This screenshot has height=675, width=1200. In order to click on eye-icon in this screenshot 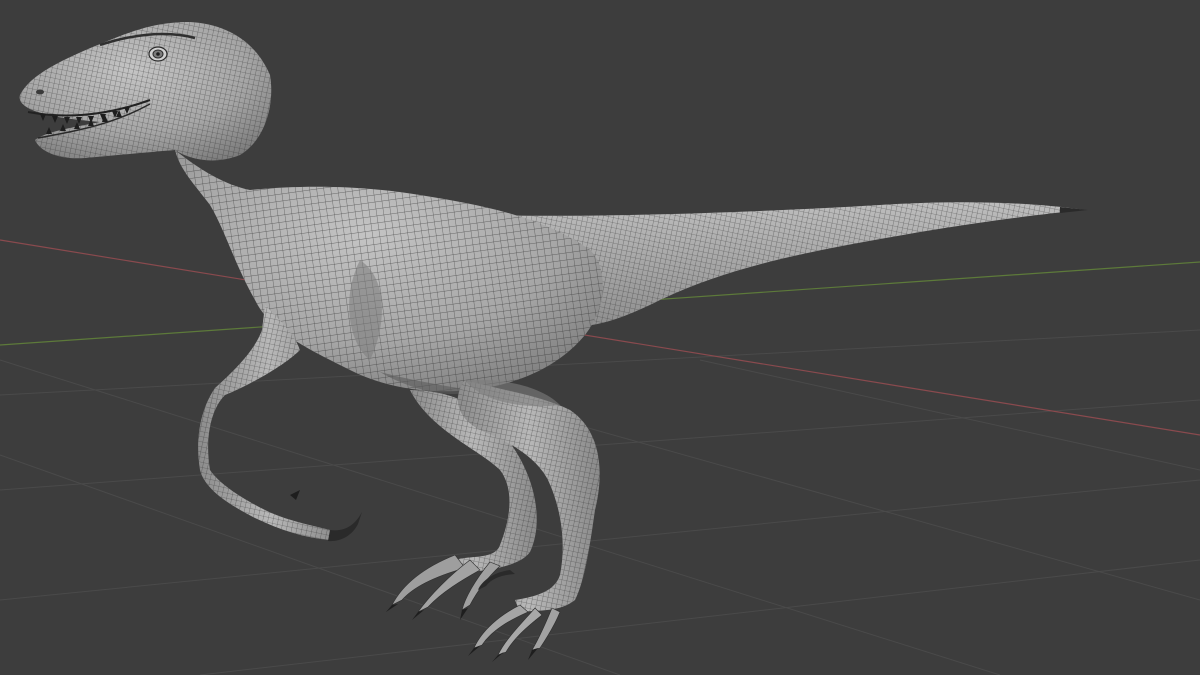, I will do `click(158, 54)`.